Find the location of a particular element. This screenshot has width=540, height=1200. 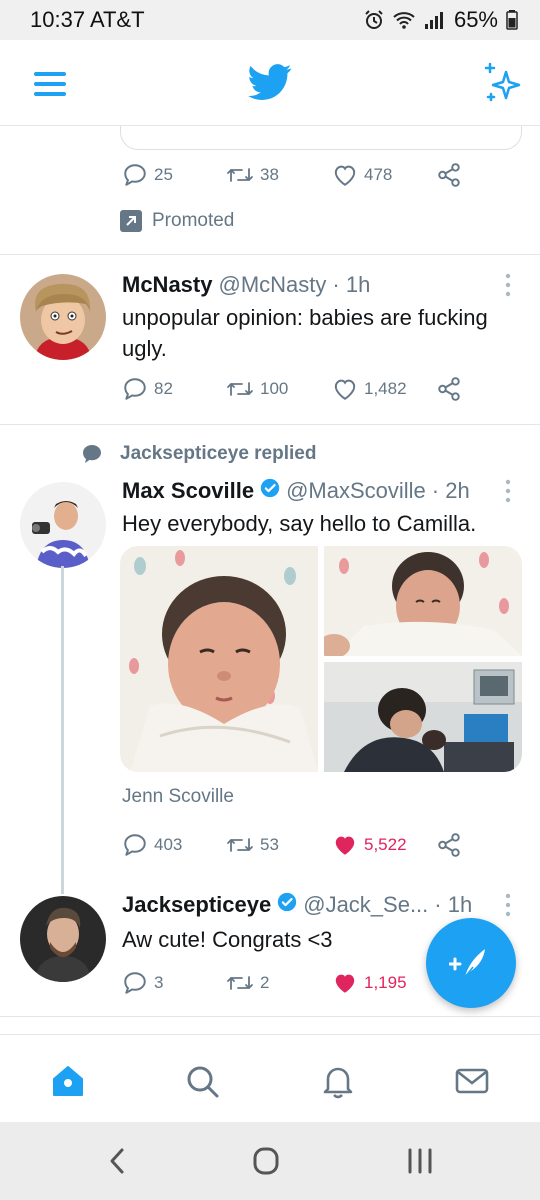

tweet-time: · 2h is located at coordinates (450, 490).